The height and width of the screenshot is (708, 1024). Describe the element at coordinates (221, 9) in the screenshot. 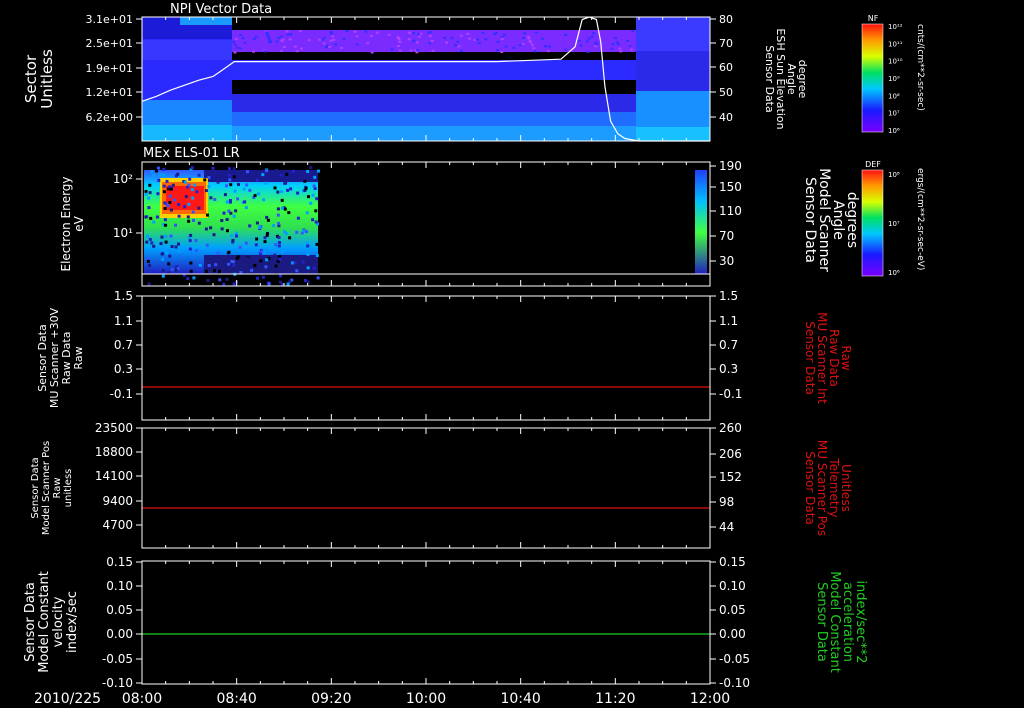

I see `panel-1-title: NPI Vector Data` at that location.